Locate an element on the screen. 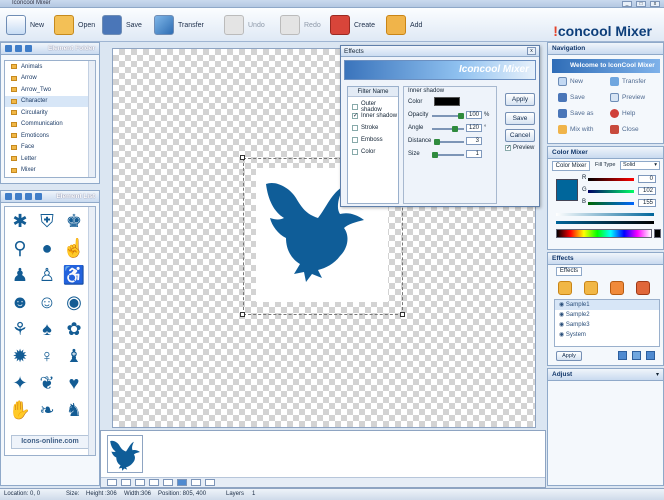 The height and width of the screenshot is (500, 664). pin-icon: ⚲ is located at coordinates (20, 248).